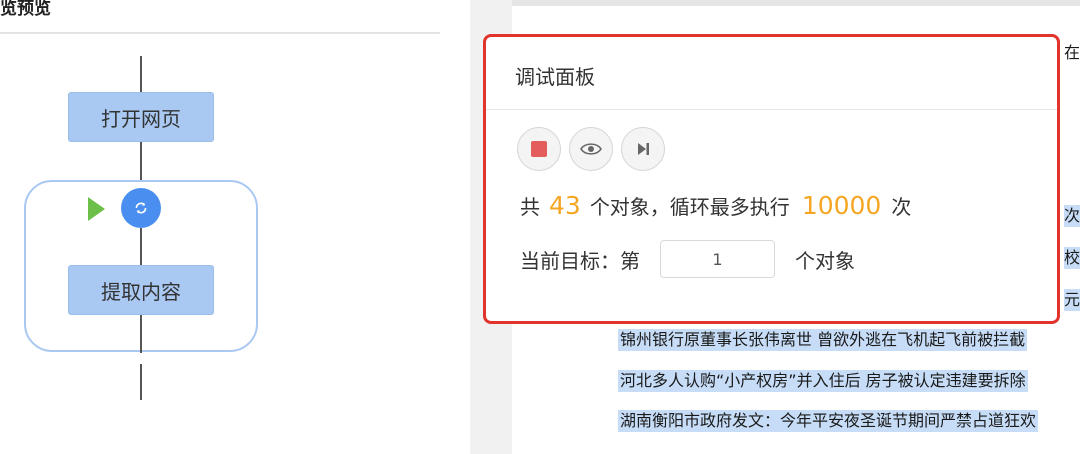 The width and height of the screenshot is (1080, 454). What do you see at coordinates (96, 209) in the screenshot?
I see `play-icon` at bounding box center [96, 209].